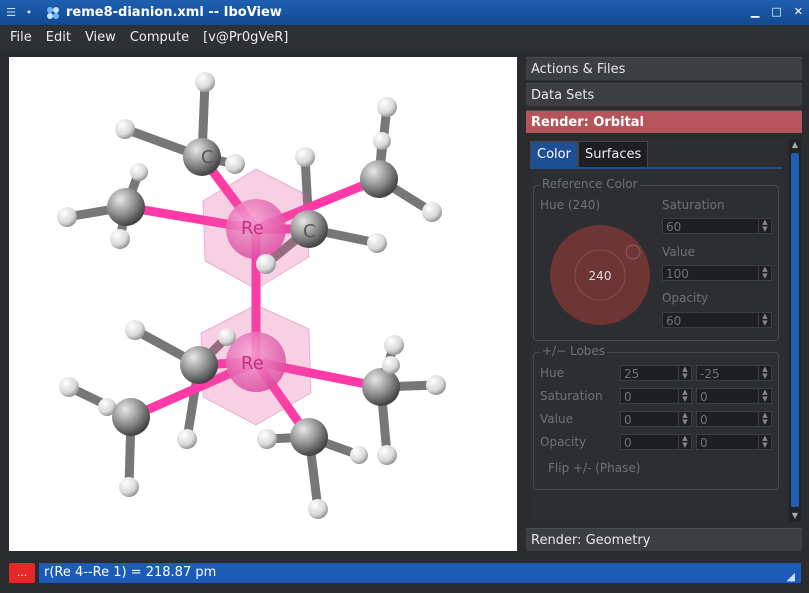 The height and width of the screenshot is (593, 809). What do you see at coordinates (656, 373) in the screenshot?
I see `lobe-hue-plus: 25 ▲ ▼` at bounding box center [656, 373].